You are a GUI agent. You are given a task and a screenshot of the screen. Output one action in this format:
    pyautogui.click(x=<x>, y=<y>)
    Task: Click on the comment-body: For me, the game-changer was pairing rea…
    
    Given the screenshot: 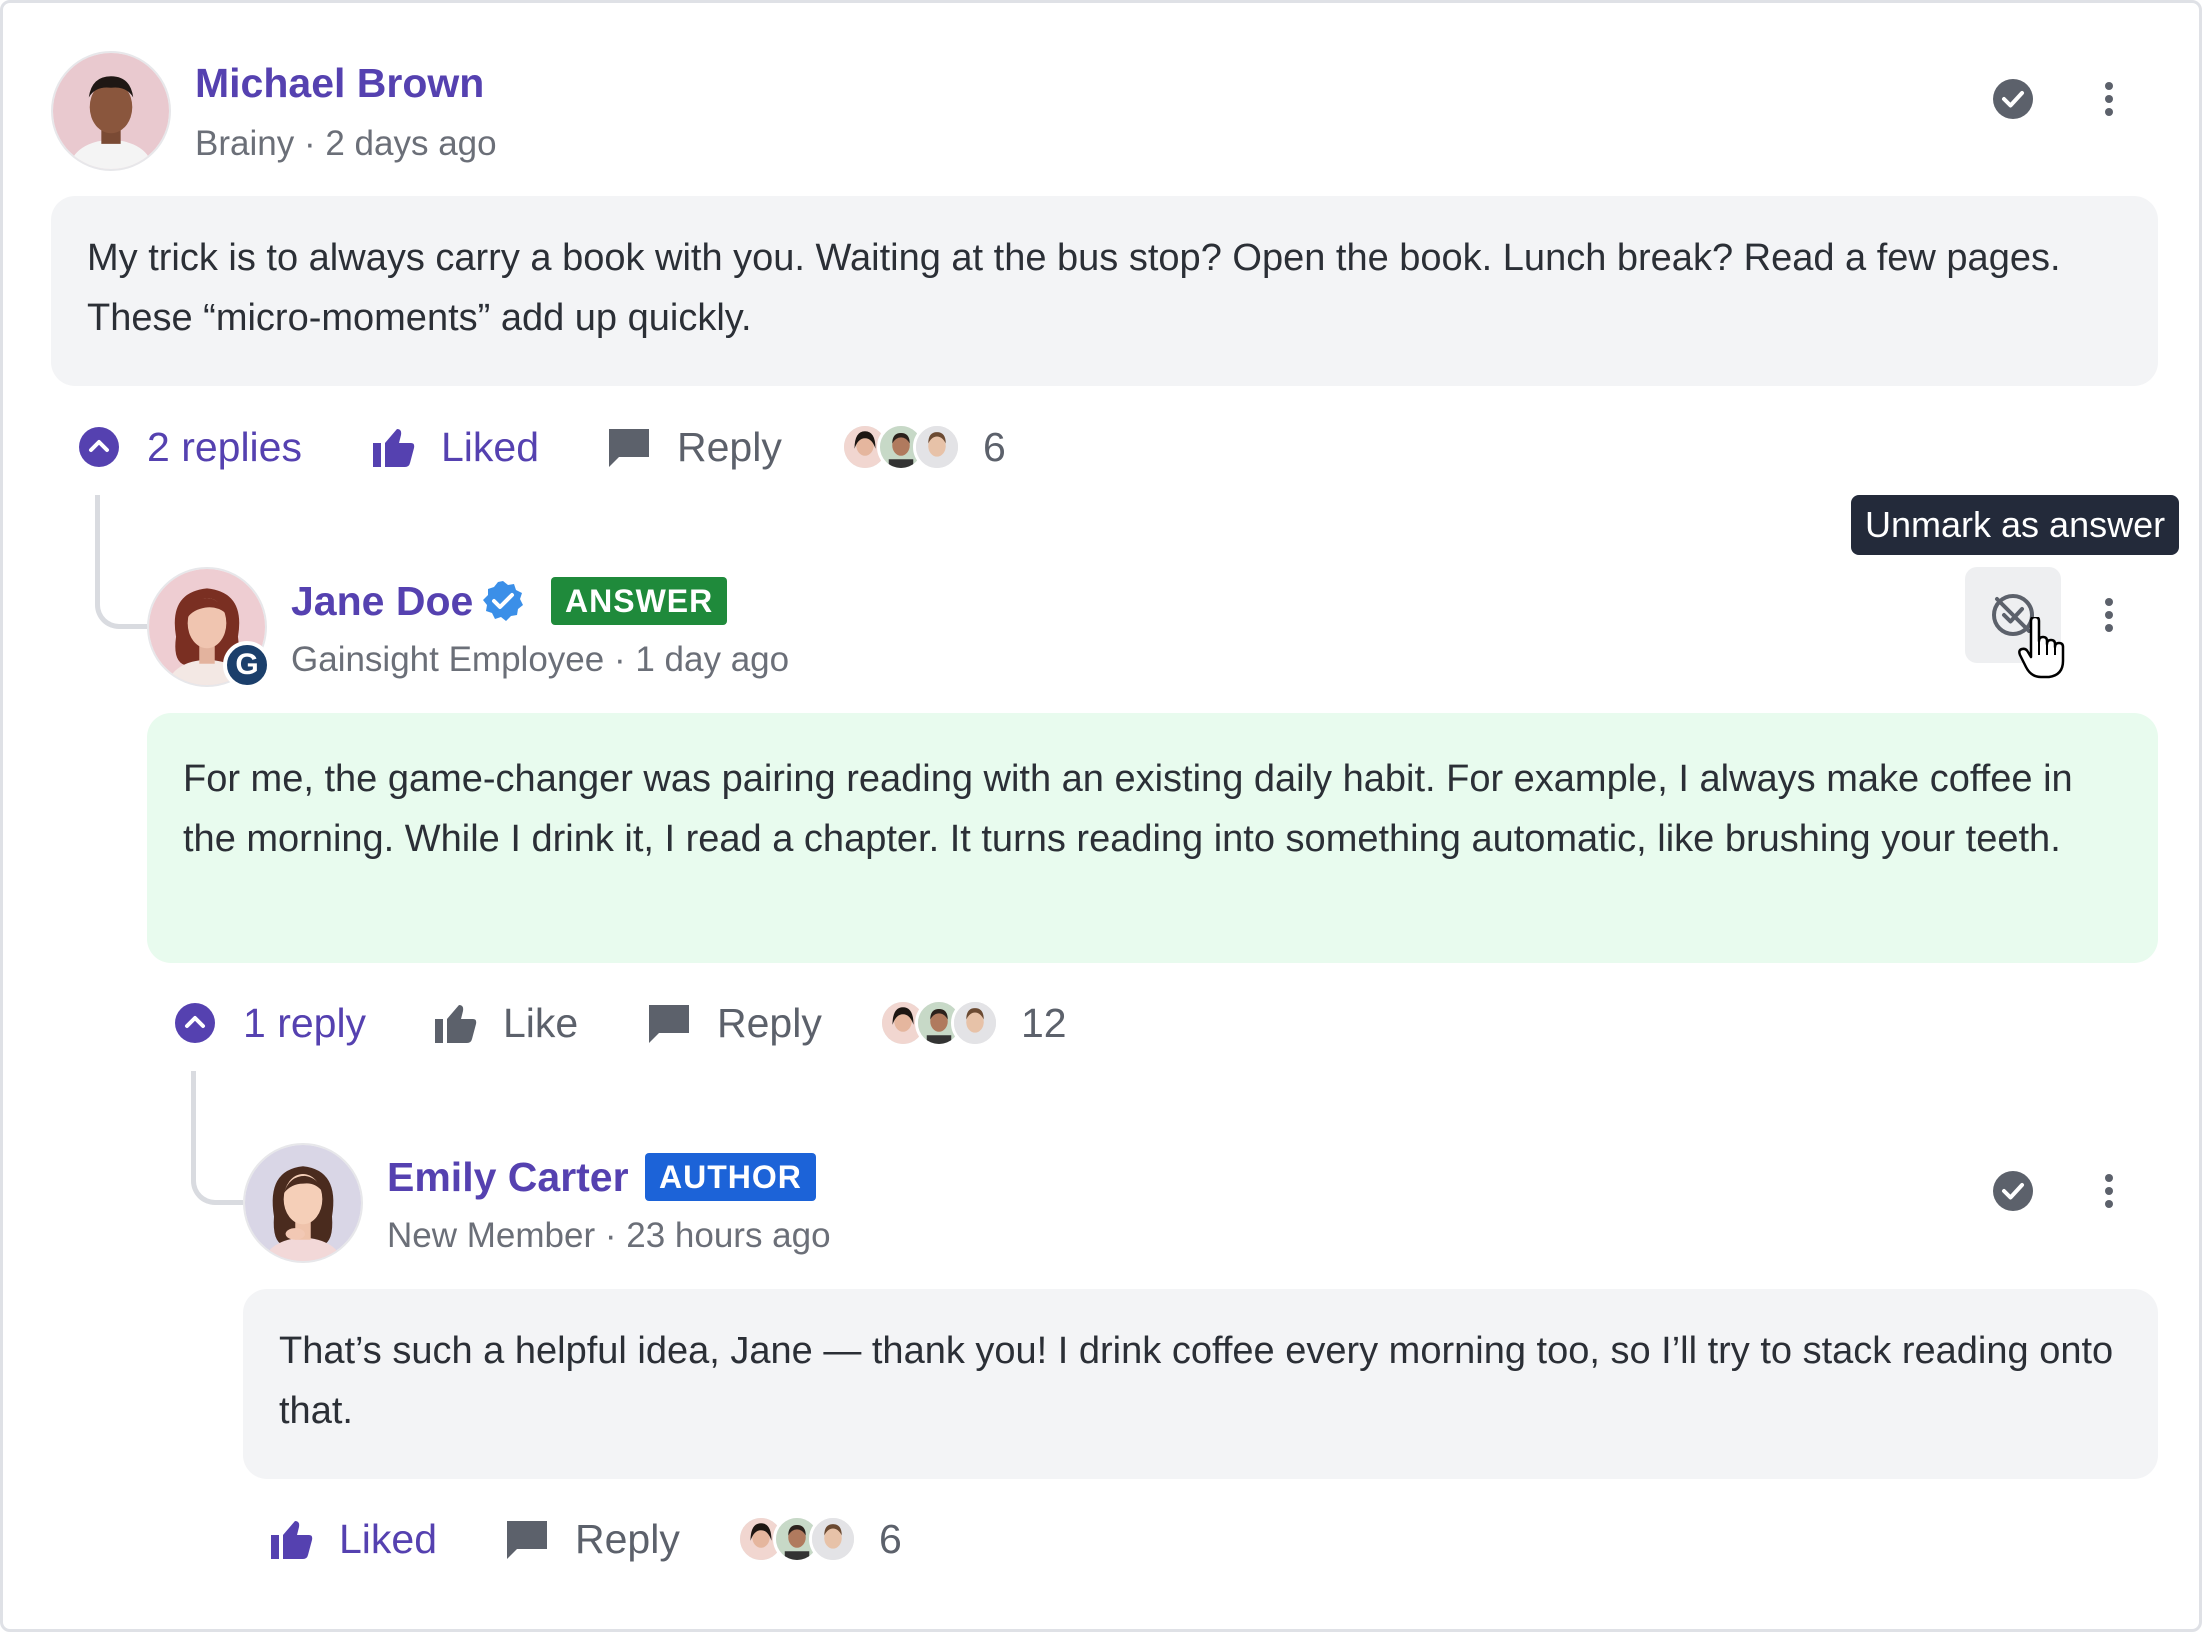 What is the action you would take?
    pyautogui.click(x=1152, y=838)
    